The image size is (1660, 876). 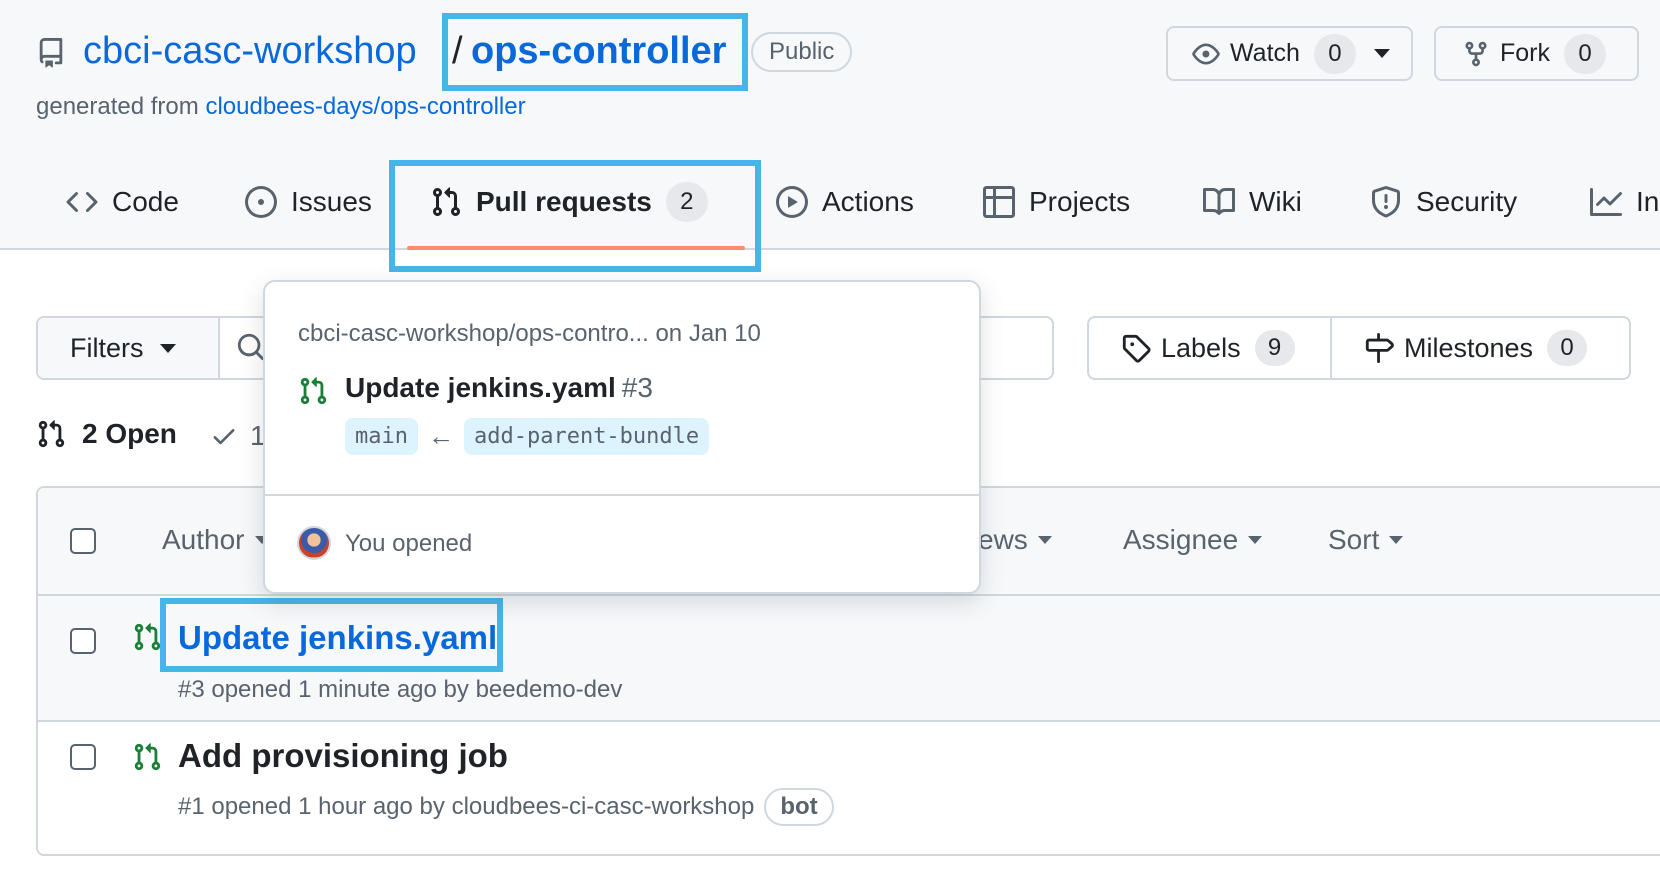 What do you see at coordinates (51, 53) in the screenshot?
I see `repo-icon` at bounding box center [51, 53].